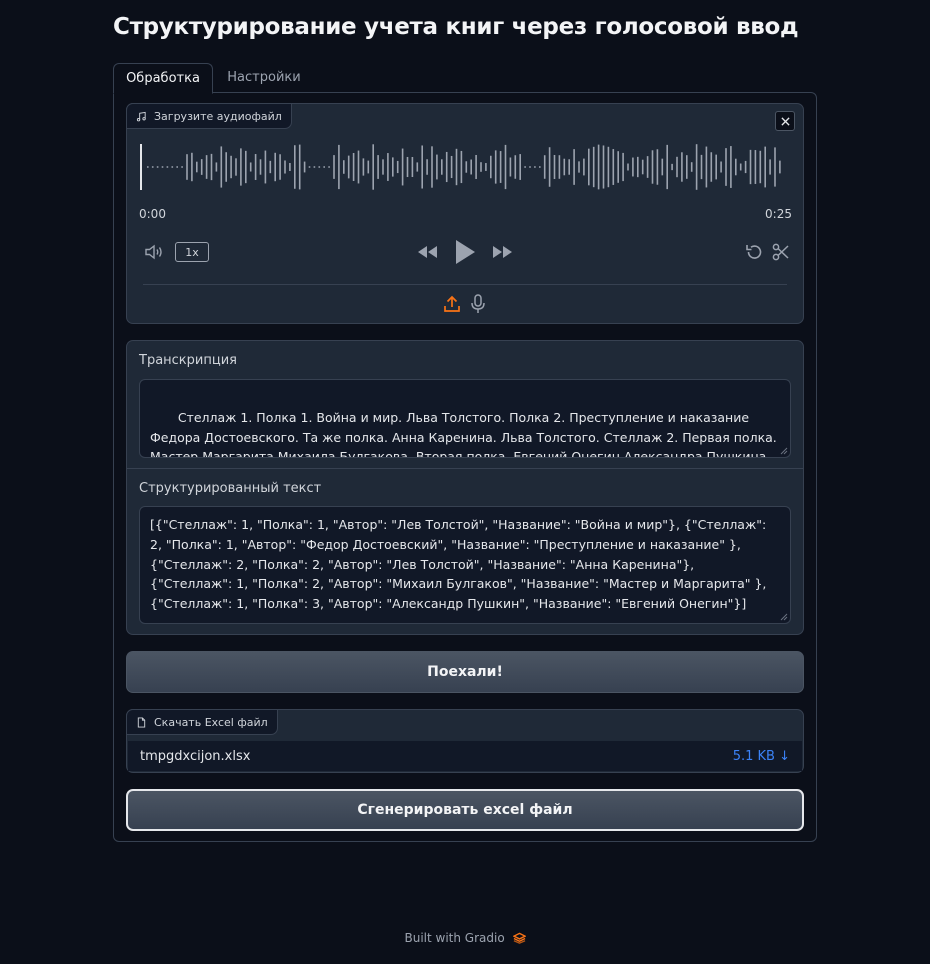  What do you see at coordinates (465, 672) in the screenshot?
I see `run-button: Поехали!` at bounding box center [465, 672].